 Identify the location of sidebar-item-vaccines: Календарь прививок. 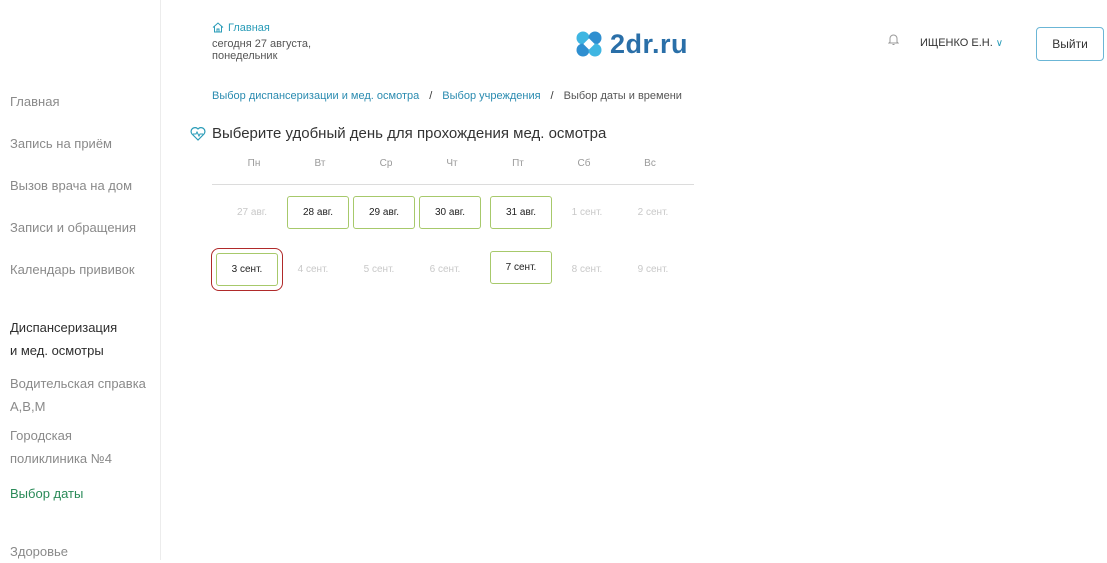
(72, 269).